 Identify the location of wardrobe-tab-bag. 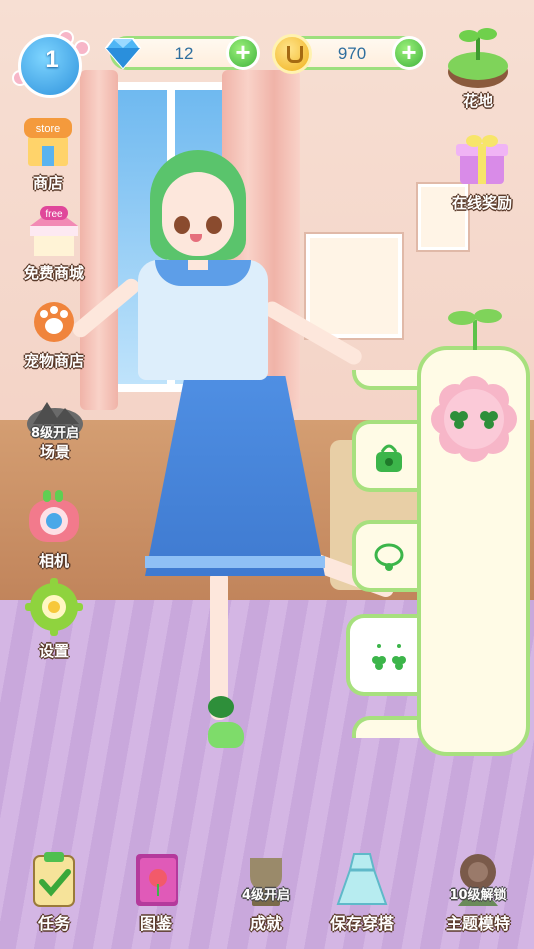
(386, 456).